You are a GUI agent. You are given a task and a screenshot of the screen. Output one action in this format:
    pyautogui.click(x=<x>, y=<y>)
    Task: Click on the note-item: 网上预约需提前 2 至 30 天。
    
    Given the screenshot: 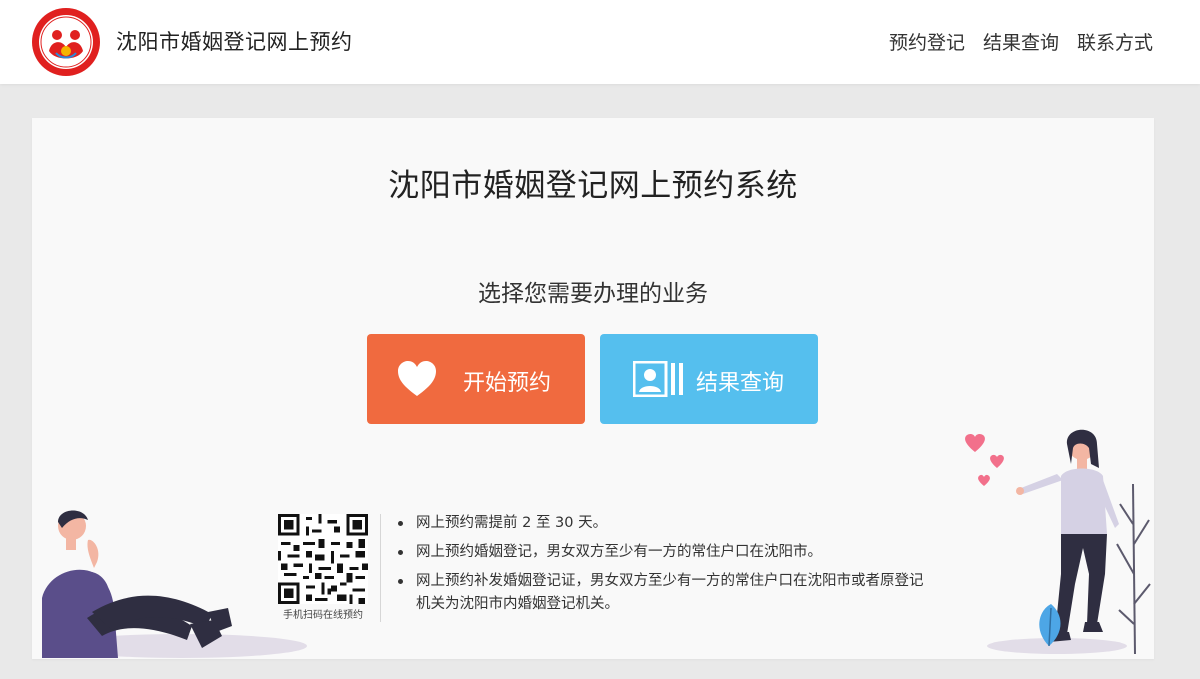 What is the action you would take?
    pyautogui.click(x=663, y=523)
    